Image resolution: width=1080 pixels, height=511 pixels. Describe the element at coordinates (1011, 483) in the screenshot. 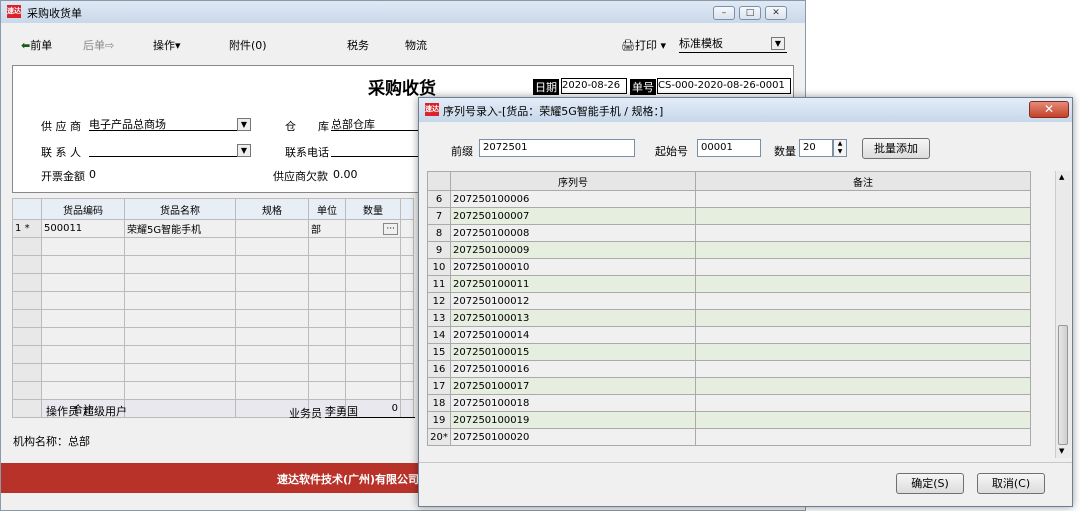

I see `cancel-button: 取消(C)` at that location.